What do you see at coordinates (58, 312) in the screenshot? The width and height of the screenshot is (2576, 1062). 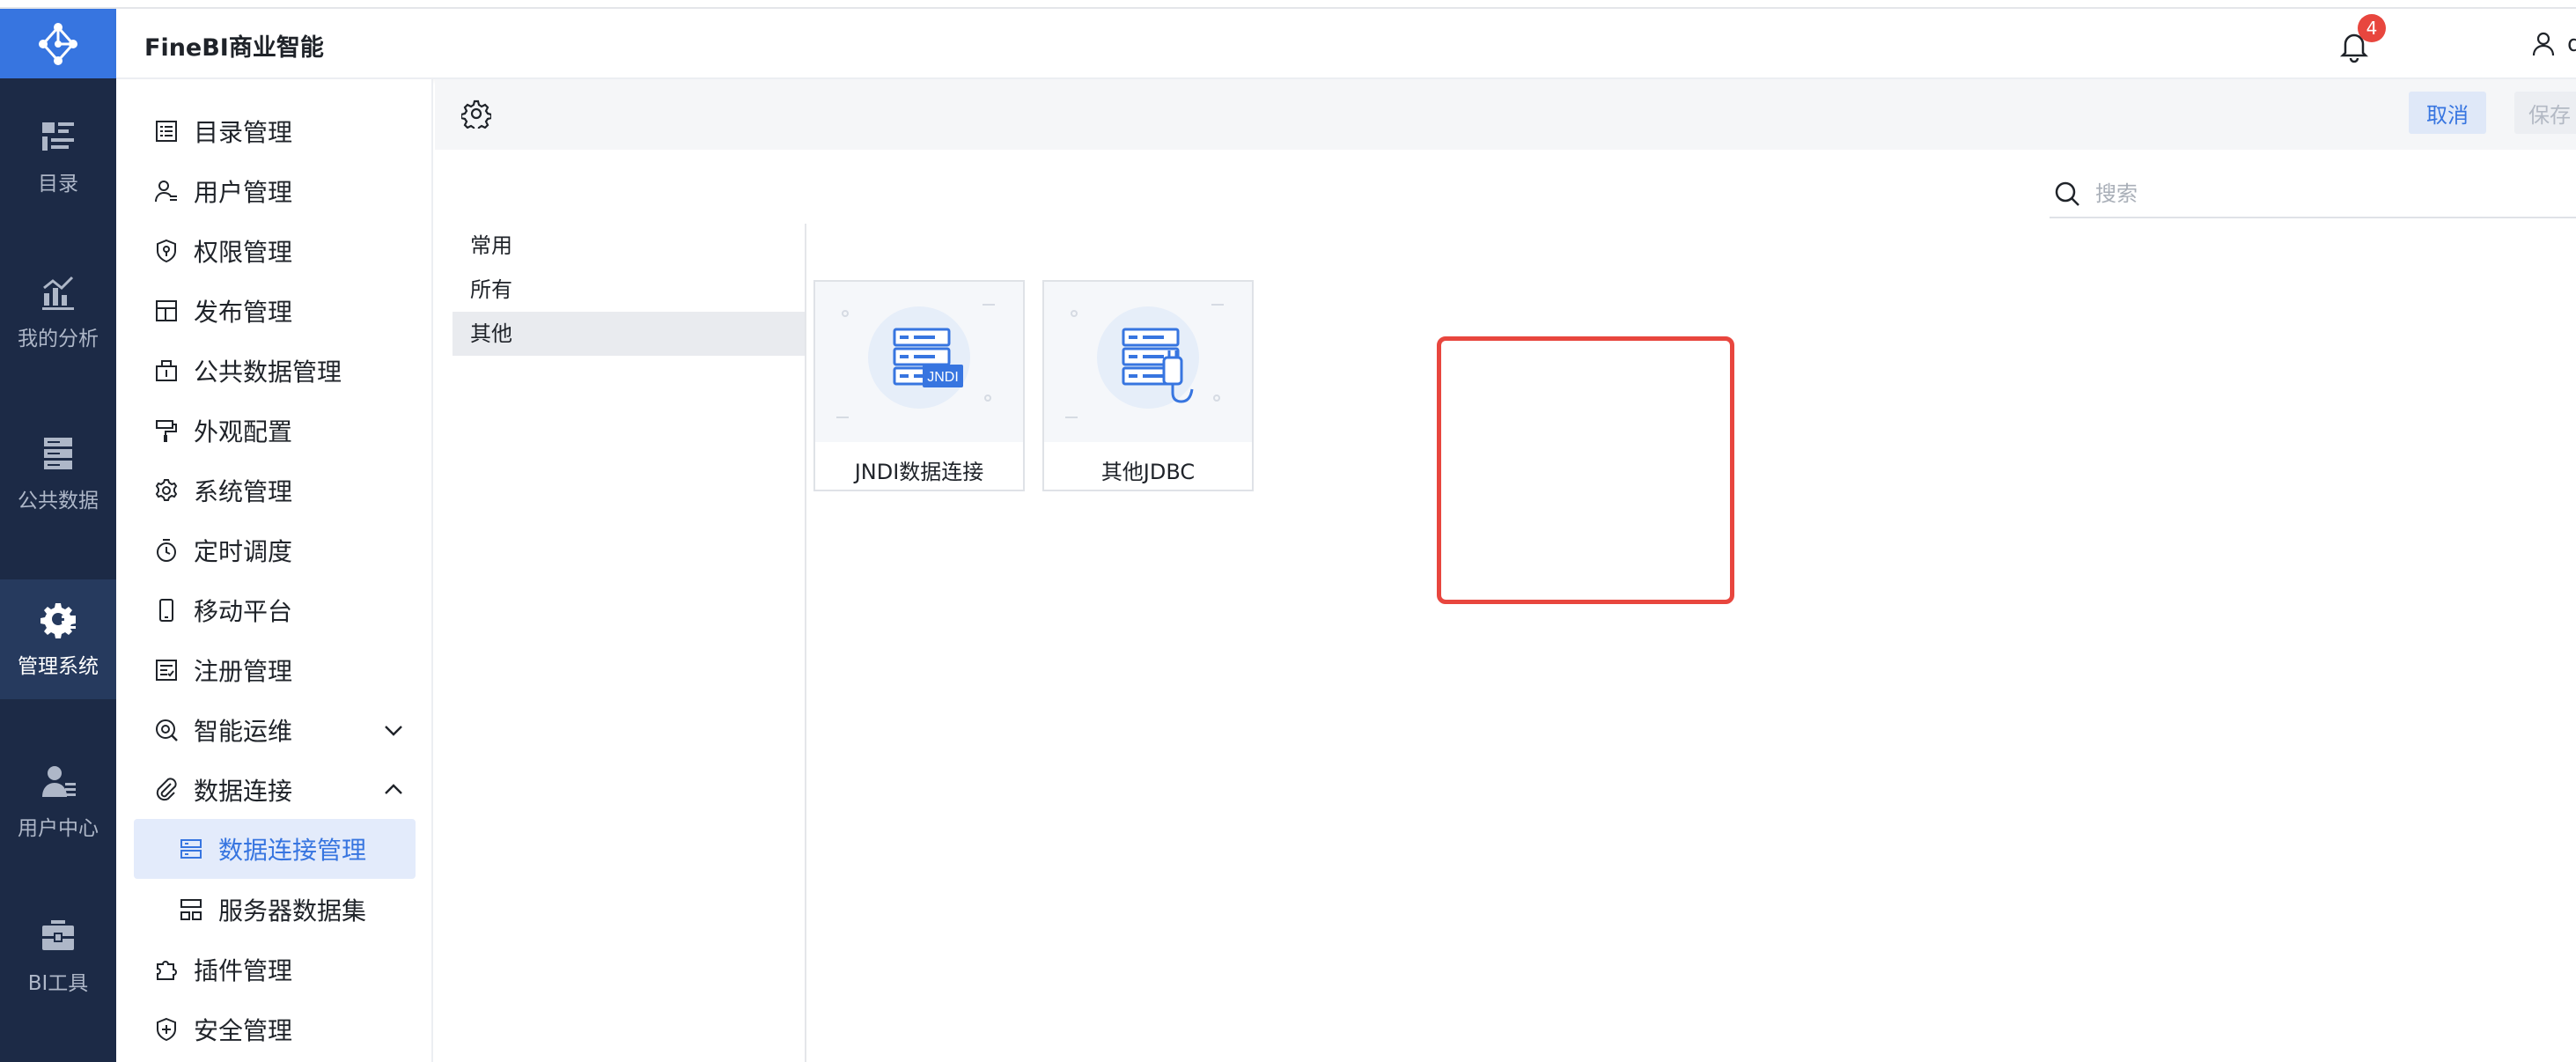 I see `rail-item-my-analysis: 我的分析` at bounding box center [58, 312].